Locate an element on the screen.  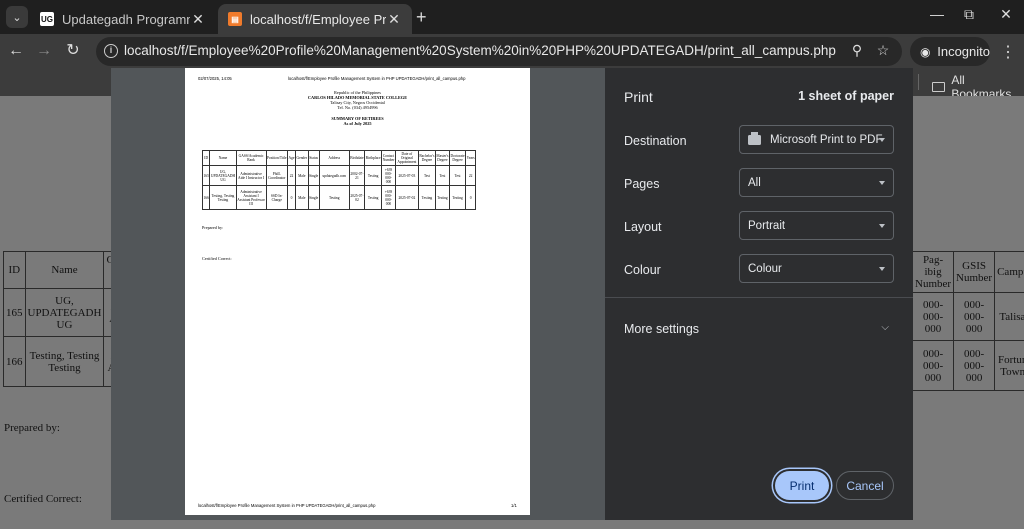
pages-label: Pages is located at coordinates (642, 184).